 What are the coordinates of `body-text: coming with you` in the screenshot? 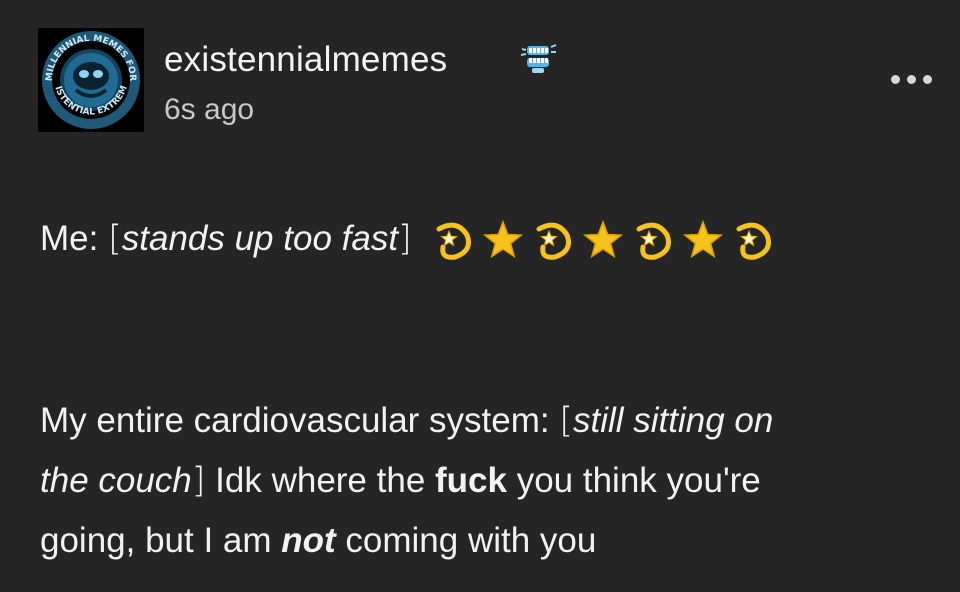 It's located at (466, 540).